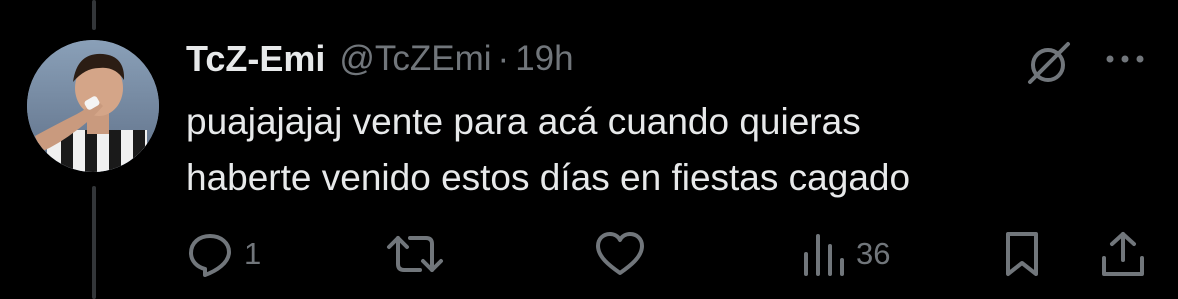 The height and width of the screenshot is (299, 1178). I want to click on views-button: 36, so click(845, 254).